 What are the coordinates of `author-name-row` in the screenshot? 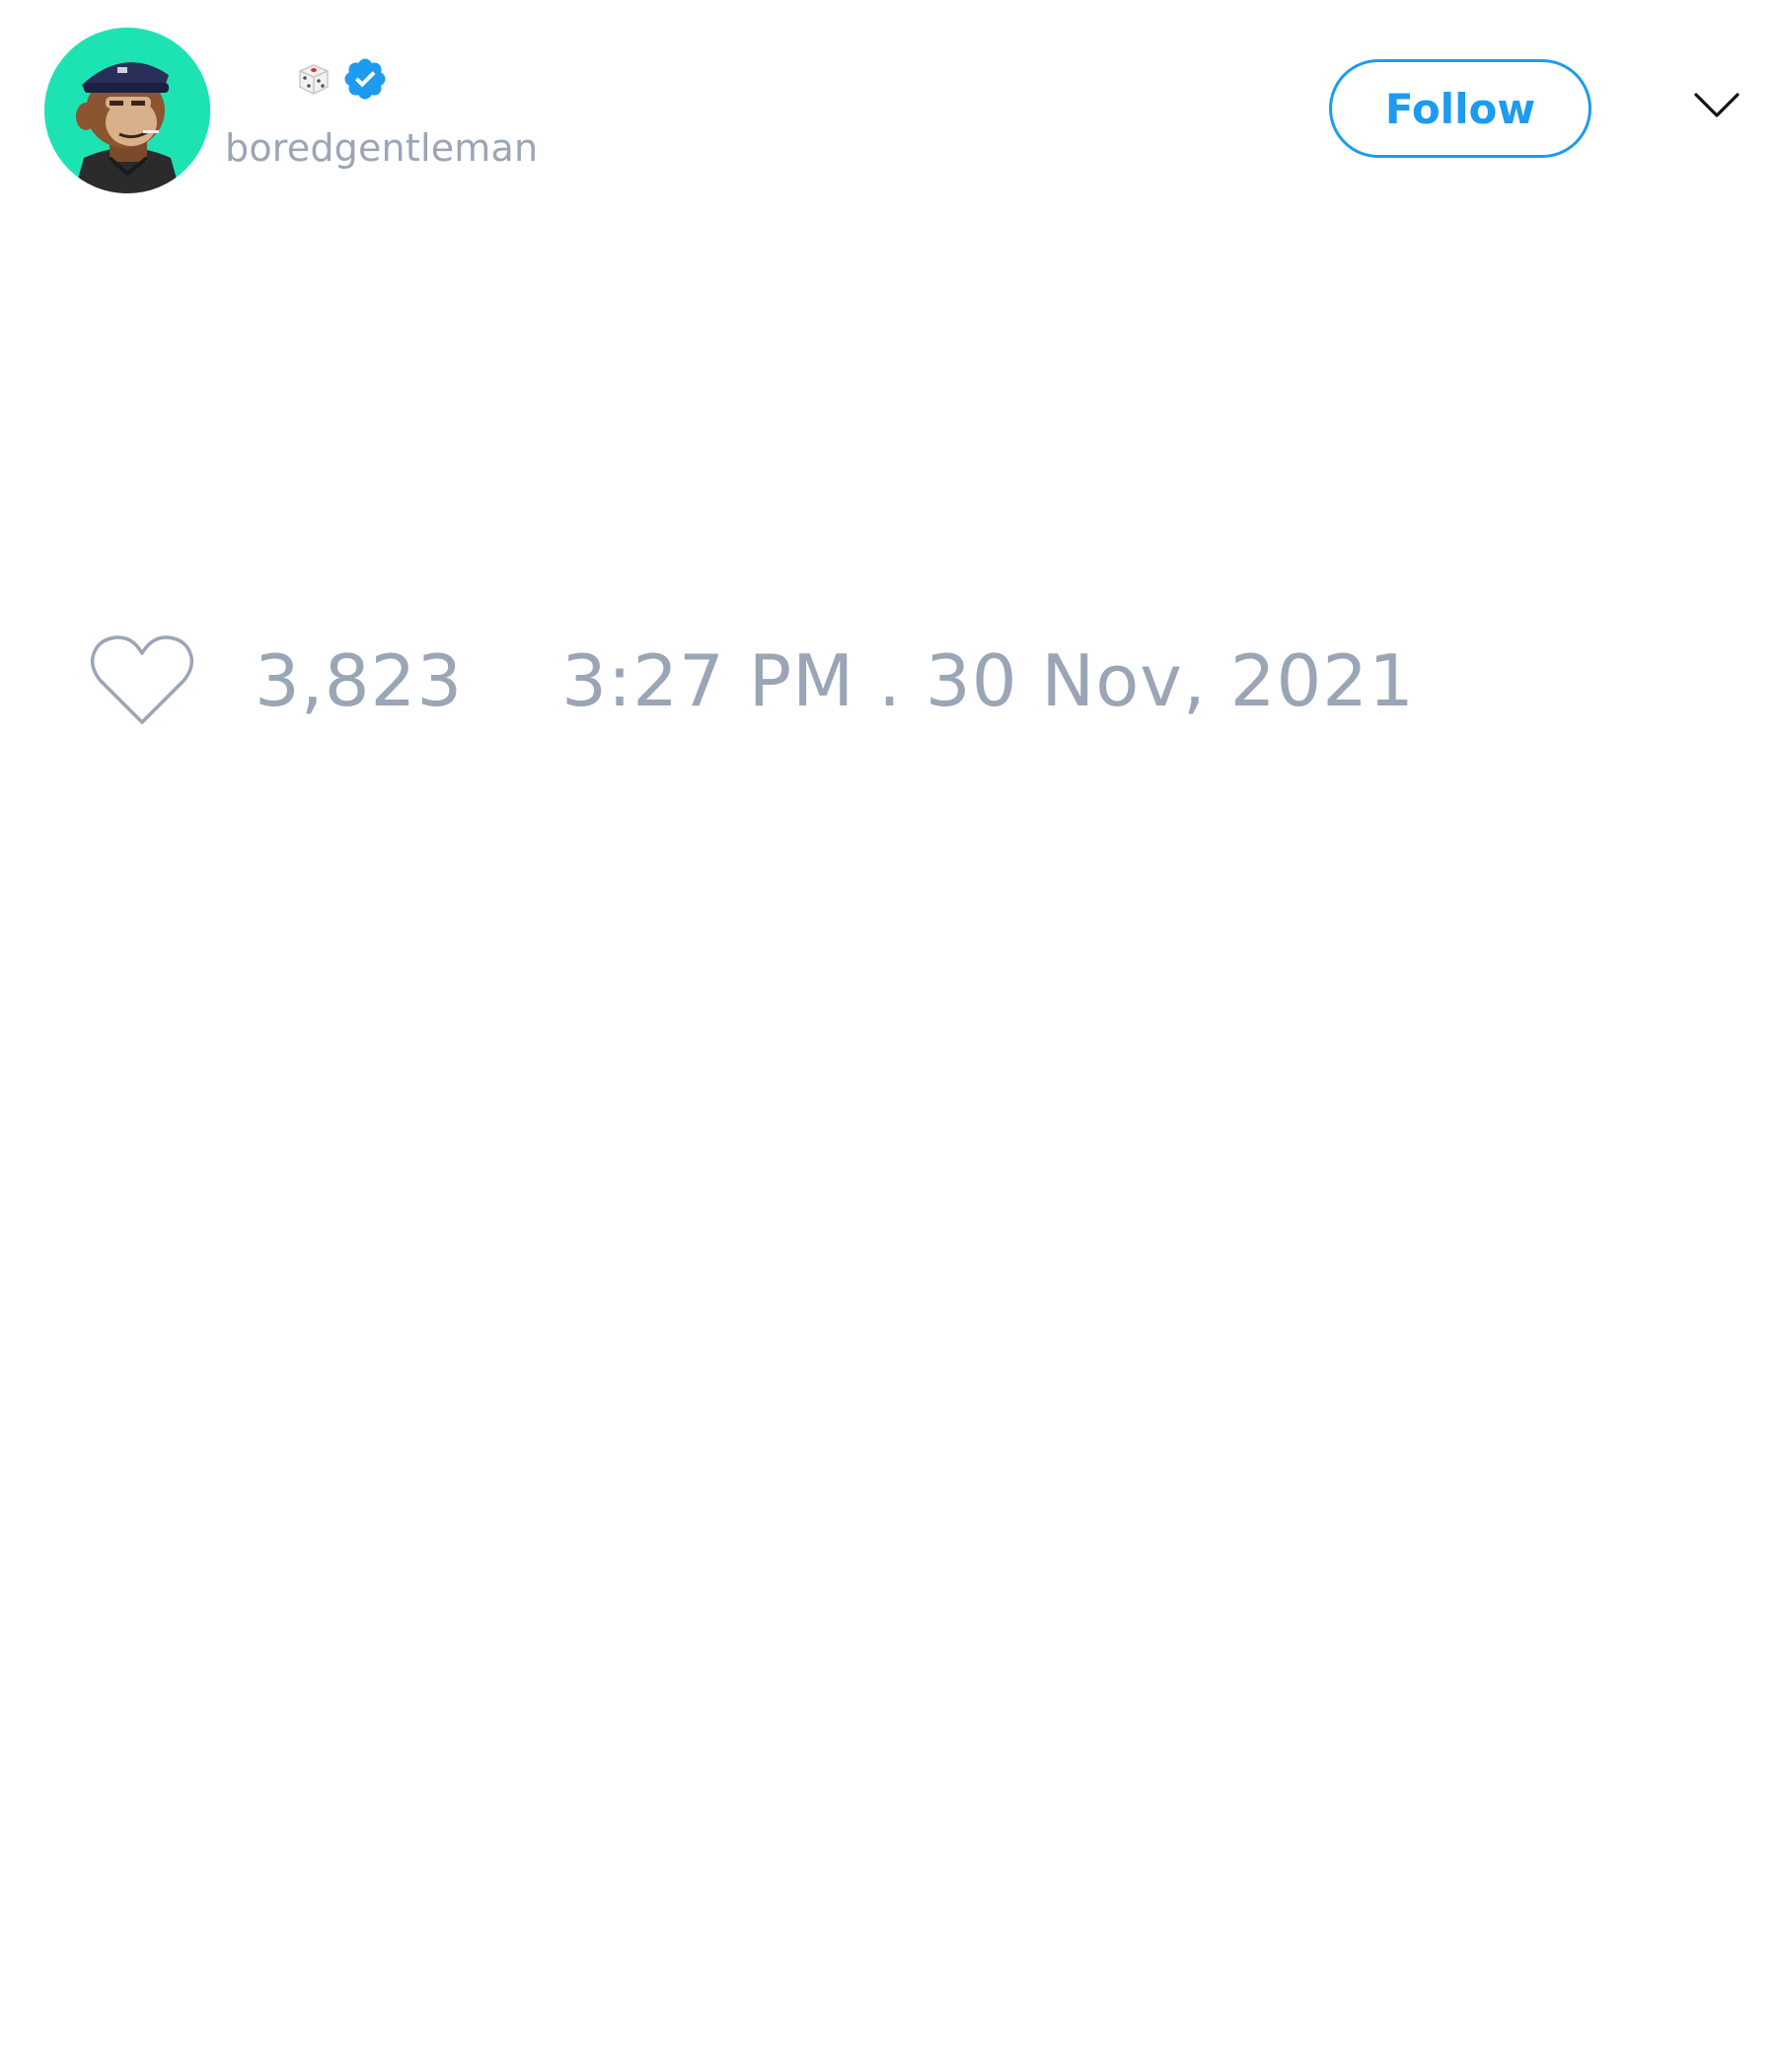 It's located at (342, 79).